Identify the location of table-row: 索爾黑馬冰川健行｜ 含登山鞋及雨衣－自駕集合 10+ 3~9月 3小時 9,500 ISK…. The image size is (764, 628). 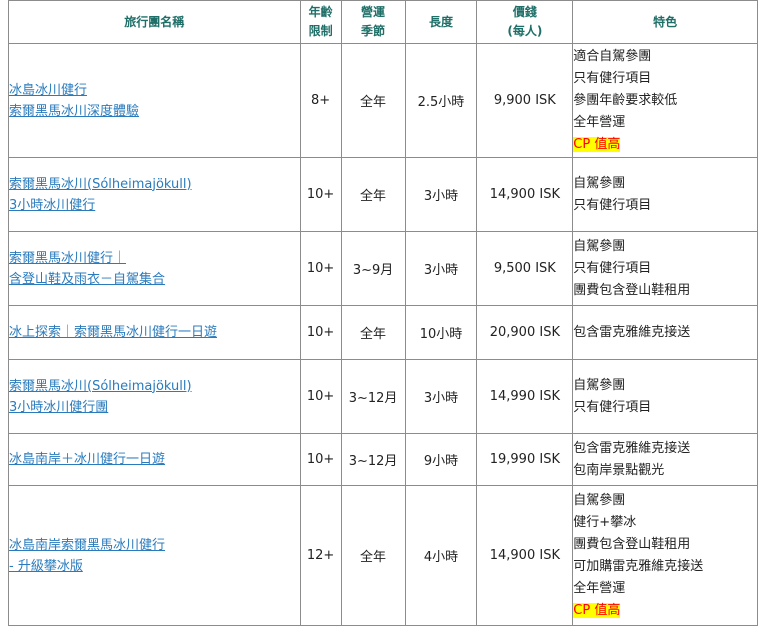
(383, 269).